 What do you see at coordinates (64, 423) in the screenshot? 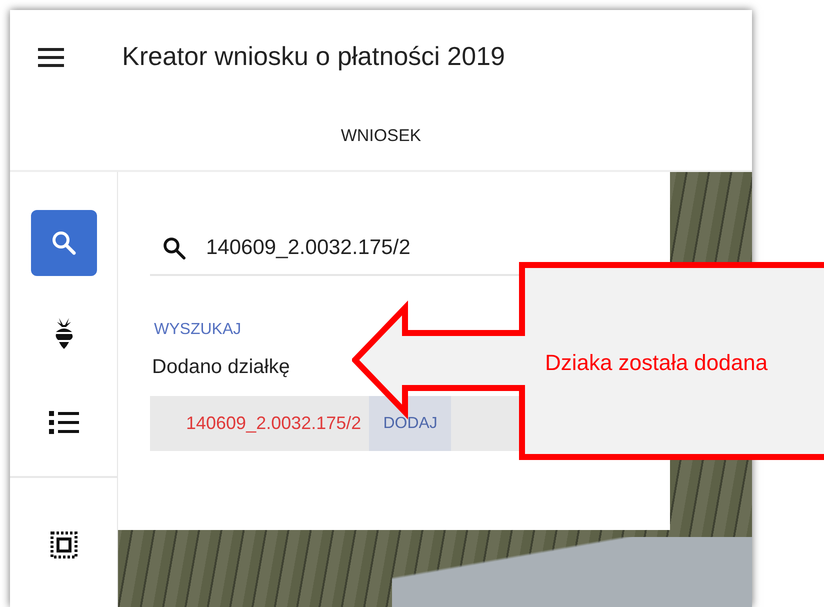
I see `list-icon` at bounding box center [64, 423].